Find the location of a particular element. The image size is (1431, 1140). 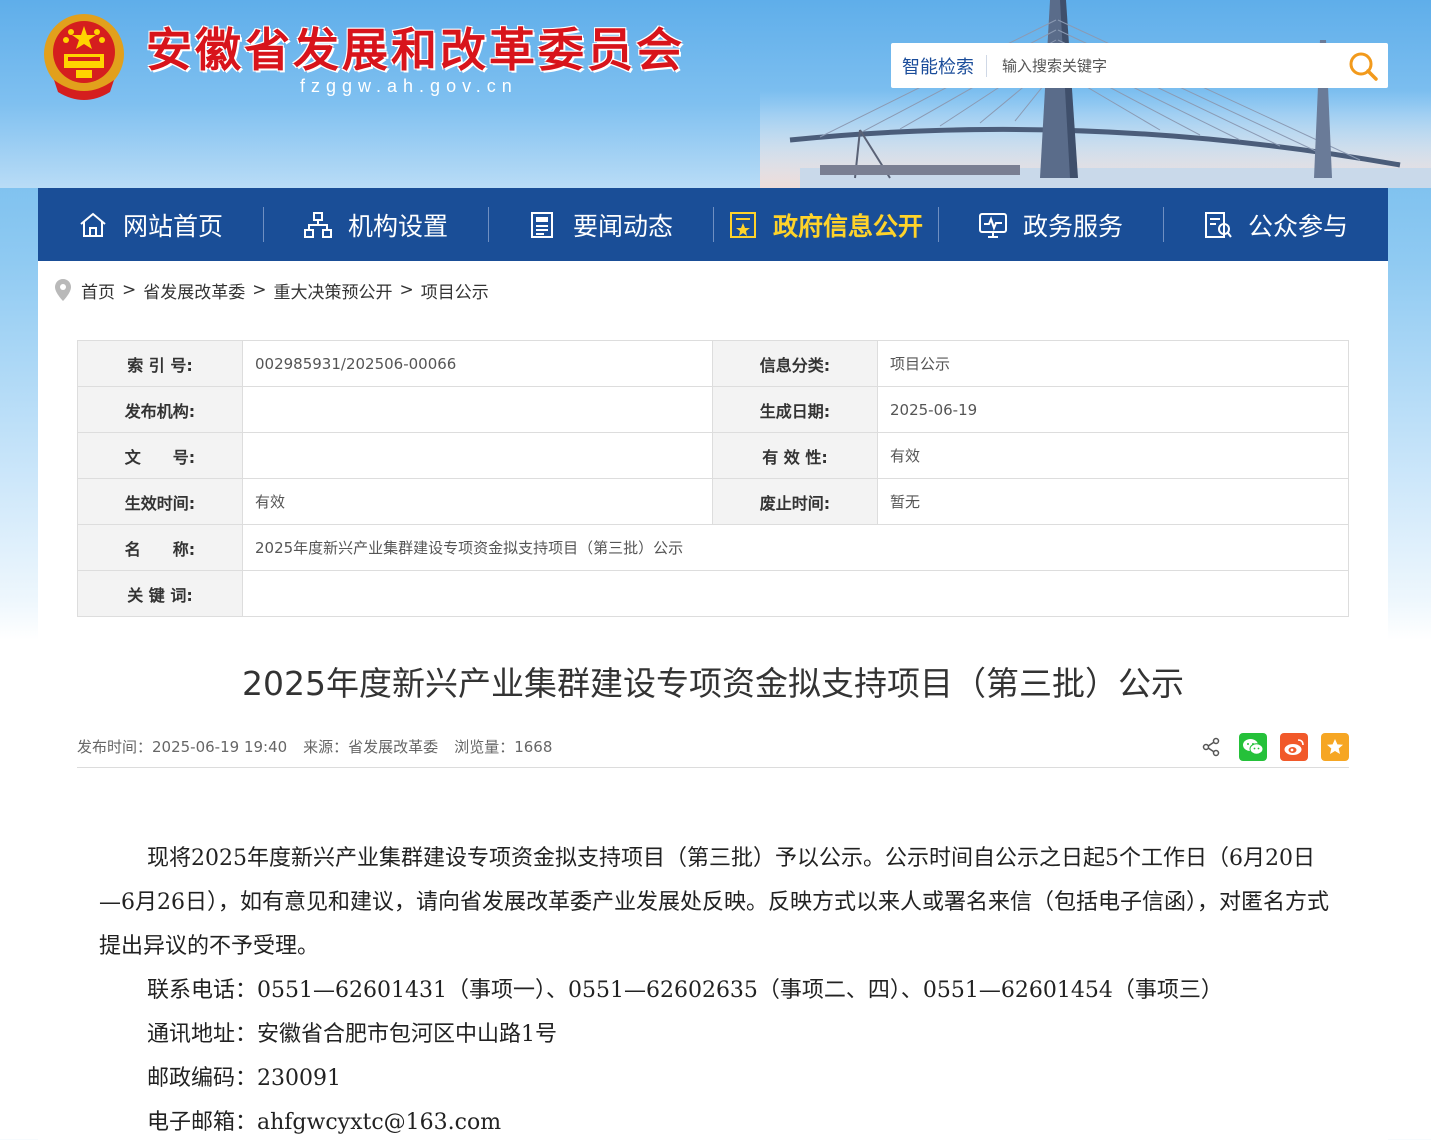

news-icon is located at coordinates (541, 224).